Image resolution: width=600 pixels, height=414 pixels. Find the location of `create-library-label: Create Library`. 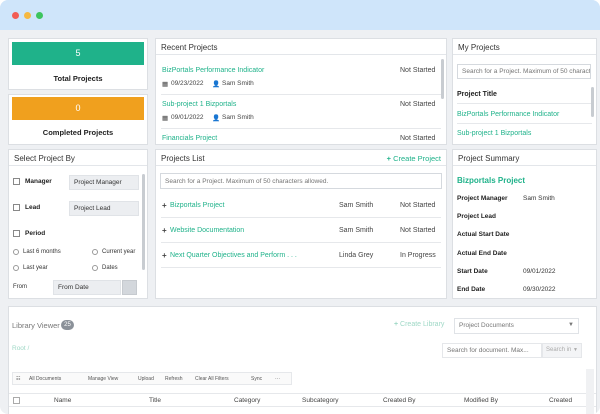

create-library-label: Create Library is located at coordinates (422, 324).